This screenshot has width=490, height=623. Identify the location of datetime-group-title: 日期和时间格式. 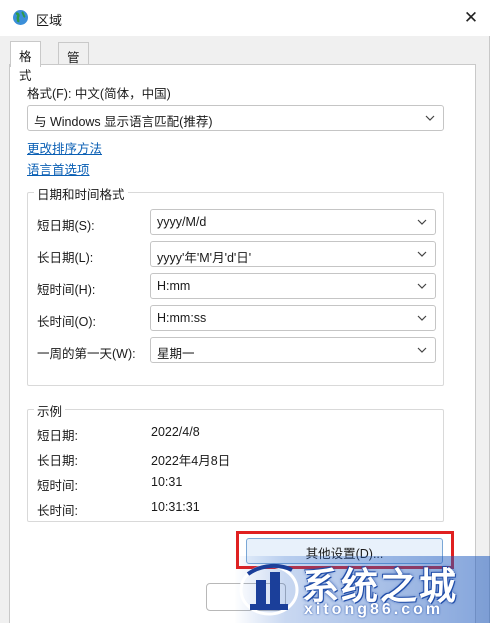
(81, 193).